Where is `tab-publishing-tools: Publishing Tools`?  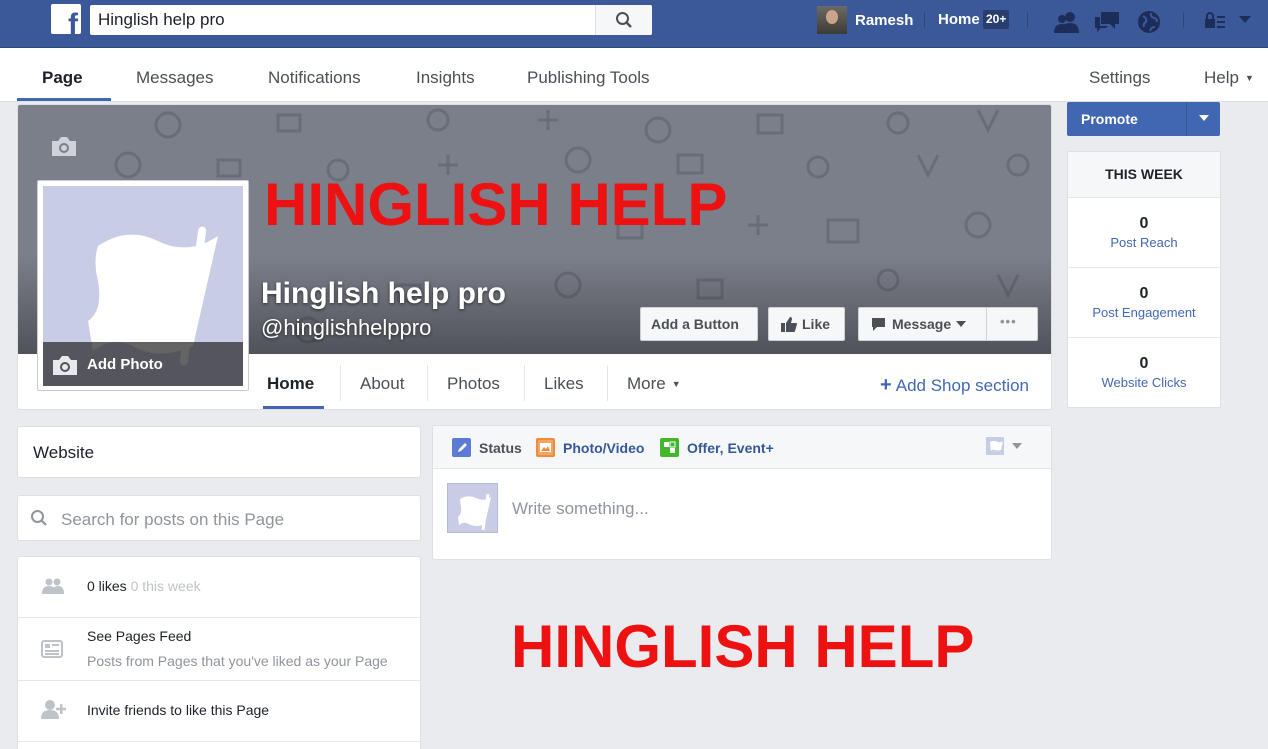 tab-publishing-tools: Publishing Tools is located at coordinates (588, 78).